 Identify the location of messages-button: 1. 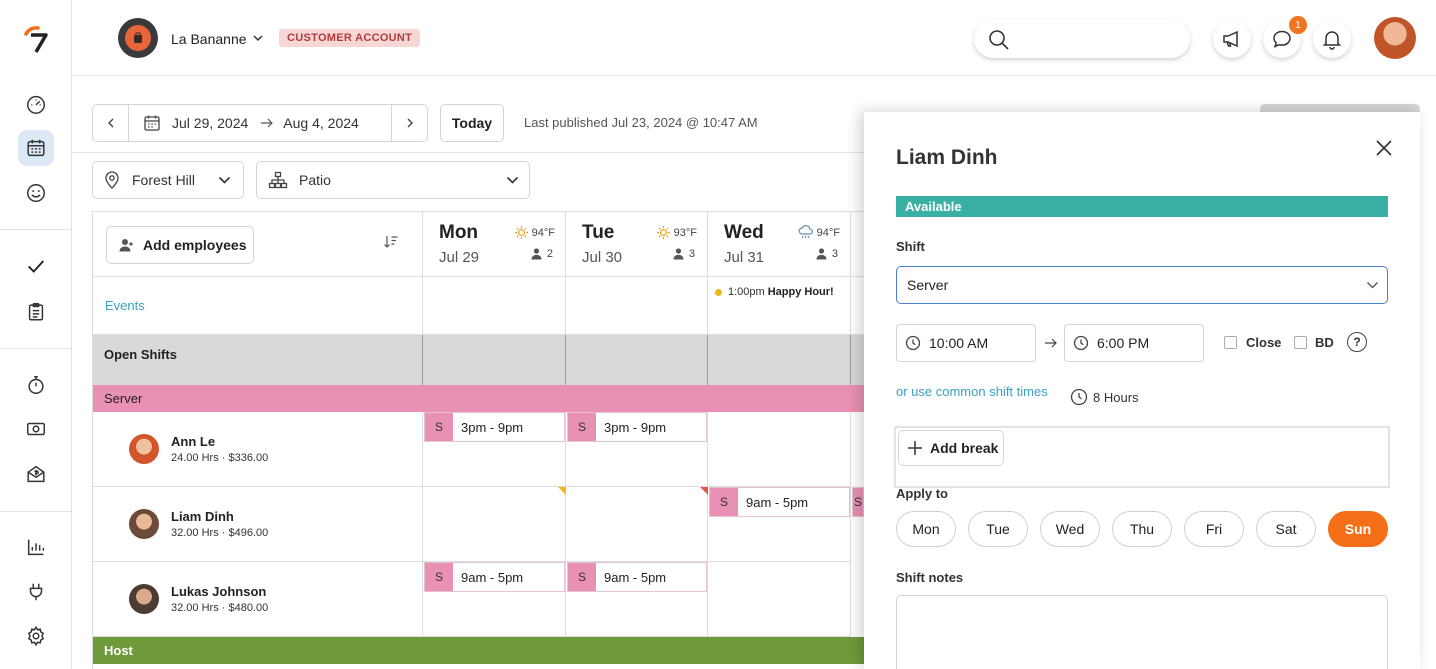
(1285, 37).